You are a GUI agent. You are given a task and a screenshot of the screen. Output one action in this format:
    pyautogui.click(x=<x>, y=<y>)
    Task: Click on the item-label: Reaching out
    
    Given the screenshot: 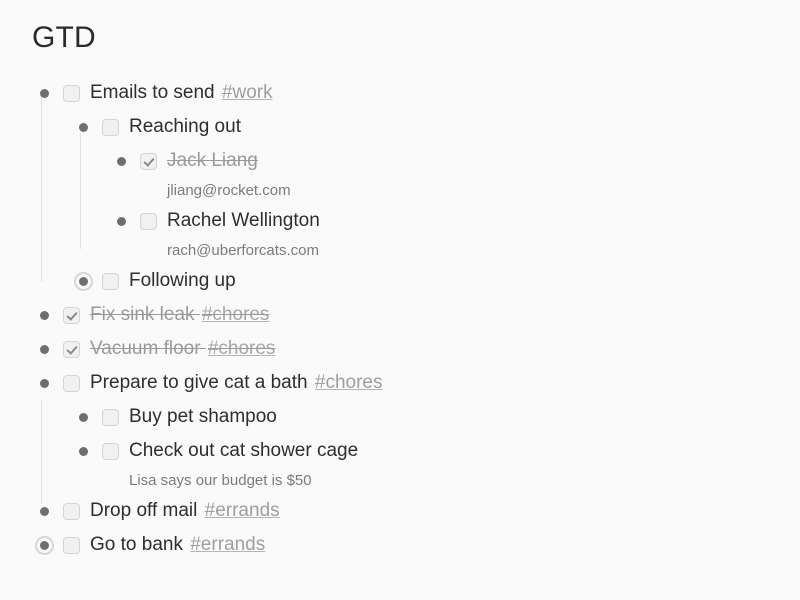 What is the action you would take?
    pyautogui.click(x=185, y=127)
    